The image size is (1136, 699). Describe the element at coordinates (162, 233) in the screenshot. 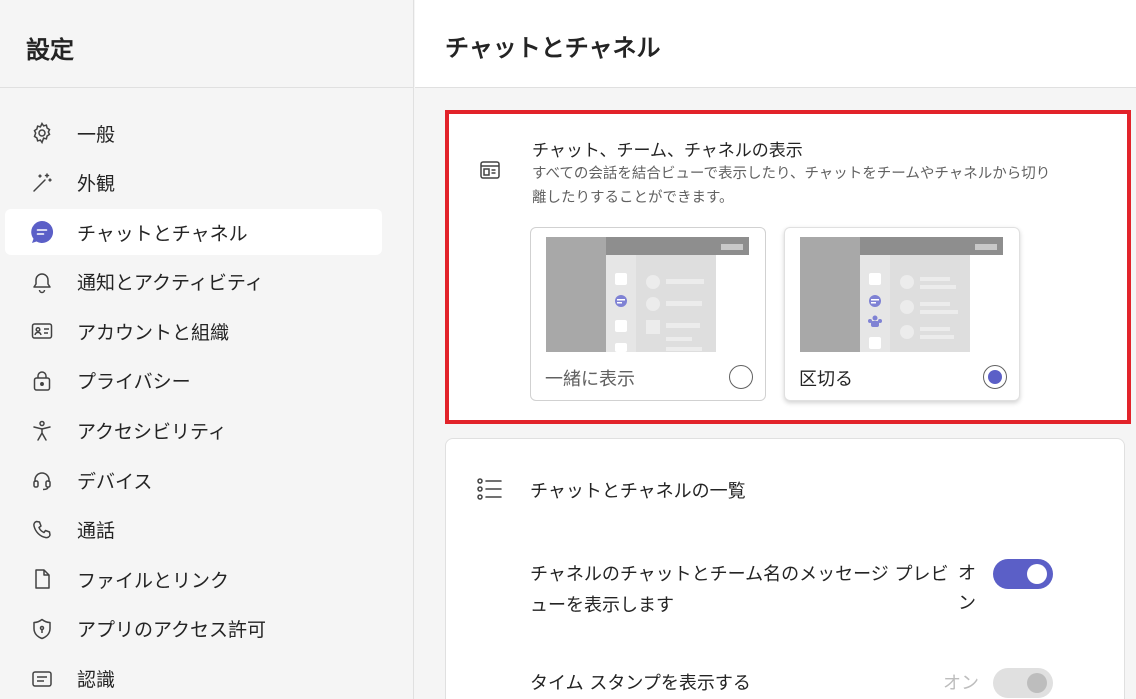

I see `sidebar-item-label: チャットとチャネル` at that location.